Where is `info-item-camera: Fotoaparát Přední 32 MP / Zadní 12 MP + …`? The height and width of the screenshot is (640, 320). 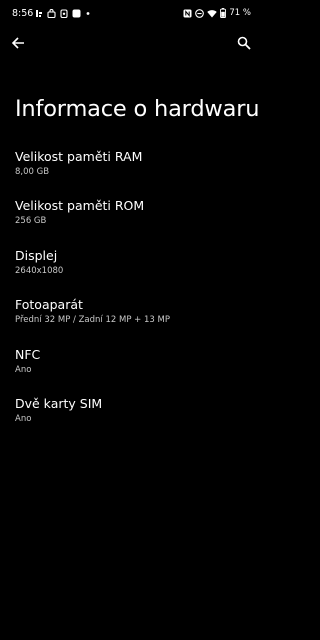
info-item-camera: Fotoaparát Přední 32 MP / Zadní 12 MP + … is located at coordinates (133, 316).